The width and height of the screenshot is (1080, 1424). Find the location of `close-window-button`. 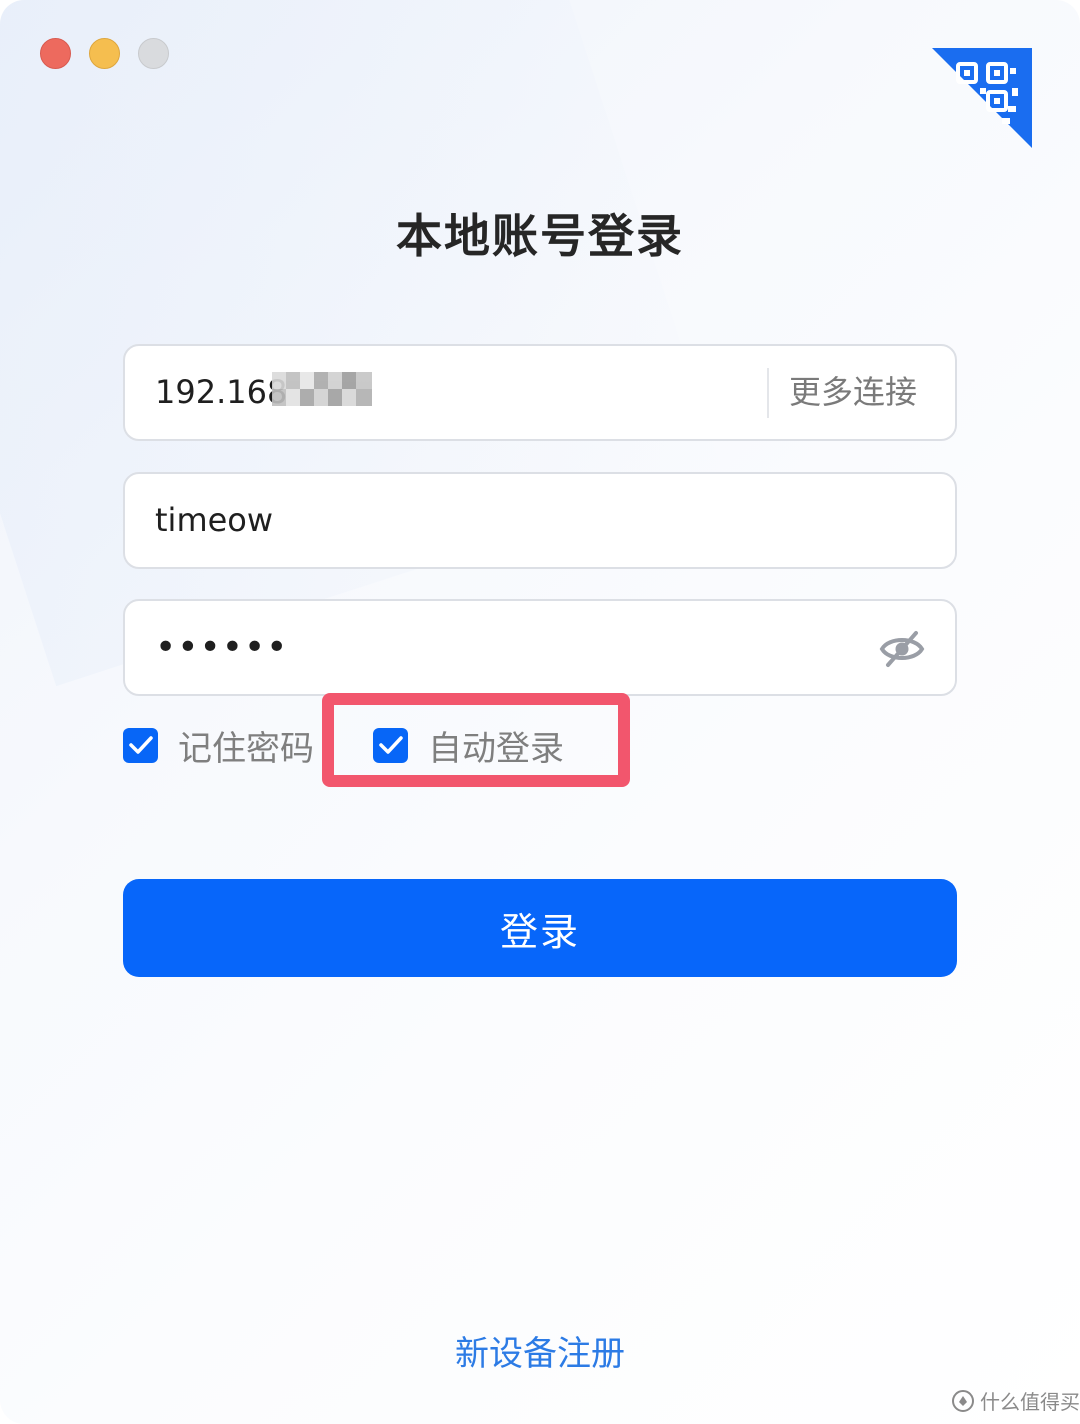

close-window-button is located at coordinates (55, 53).